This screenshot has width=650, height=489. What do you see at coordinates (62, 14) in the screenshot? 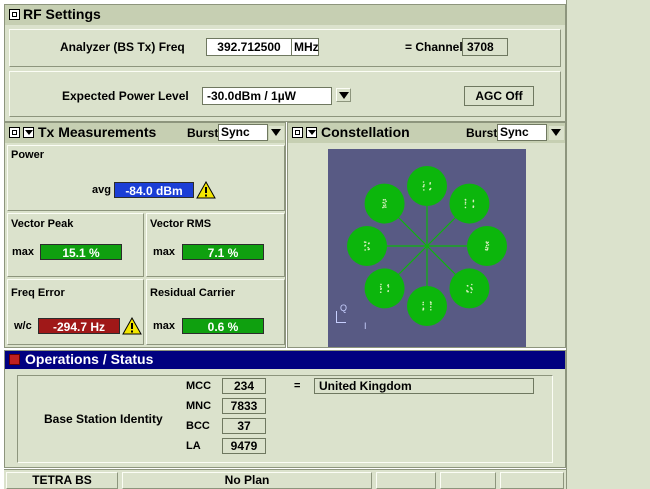
I see `rf-settings-title: RF Settings` at bounding box center [62, 14].